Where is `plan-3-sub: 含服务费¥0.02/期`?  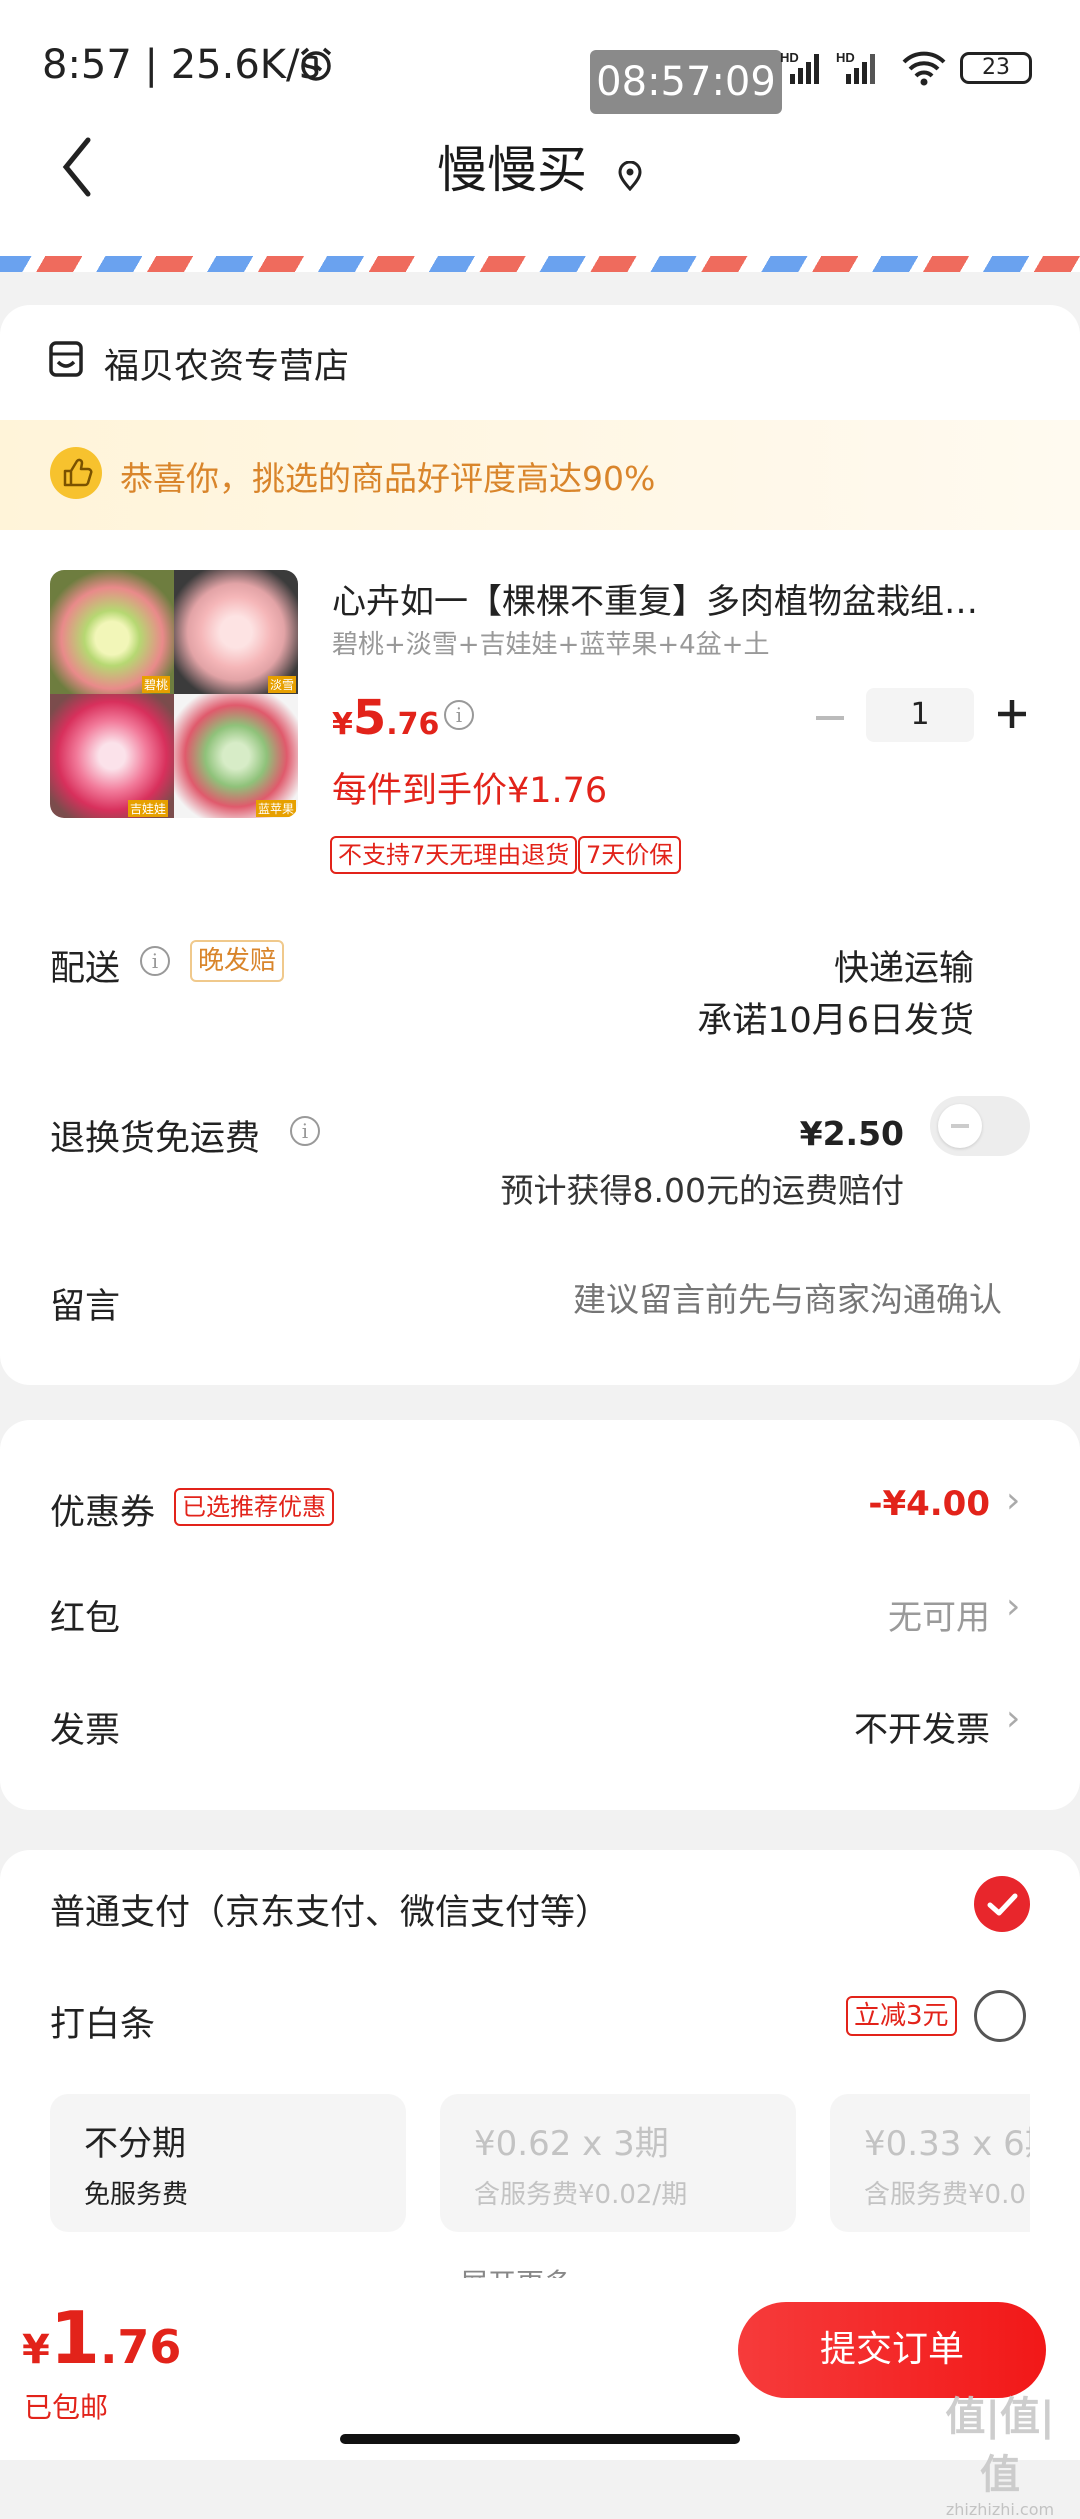 plan-3-sub: 含服务费¥0.02/期 is located at coordinates (581, 2195).